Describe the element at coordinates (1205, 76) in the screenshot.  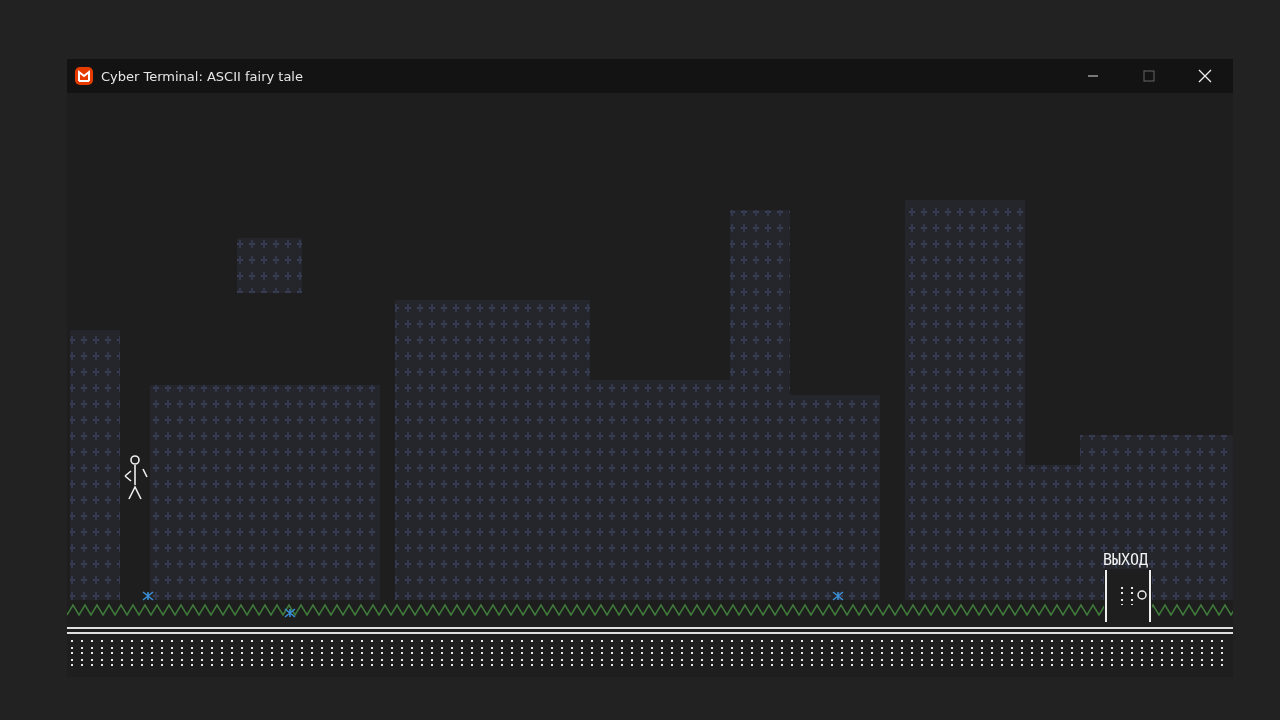
I see `close-icon` at that location.